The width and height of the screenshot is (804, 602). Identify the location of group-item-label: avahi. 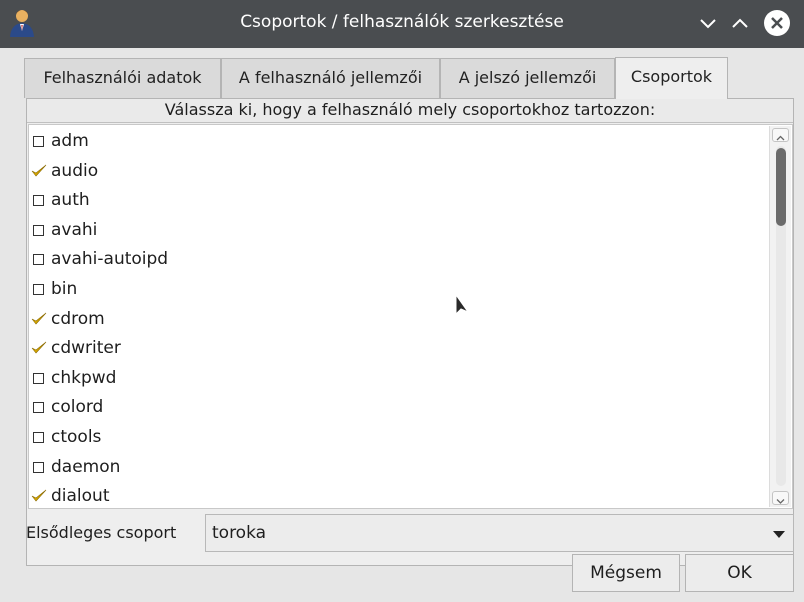
(74, 229).